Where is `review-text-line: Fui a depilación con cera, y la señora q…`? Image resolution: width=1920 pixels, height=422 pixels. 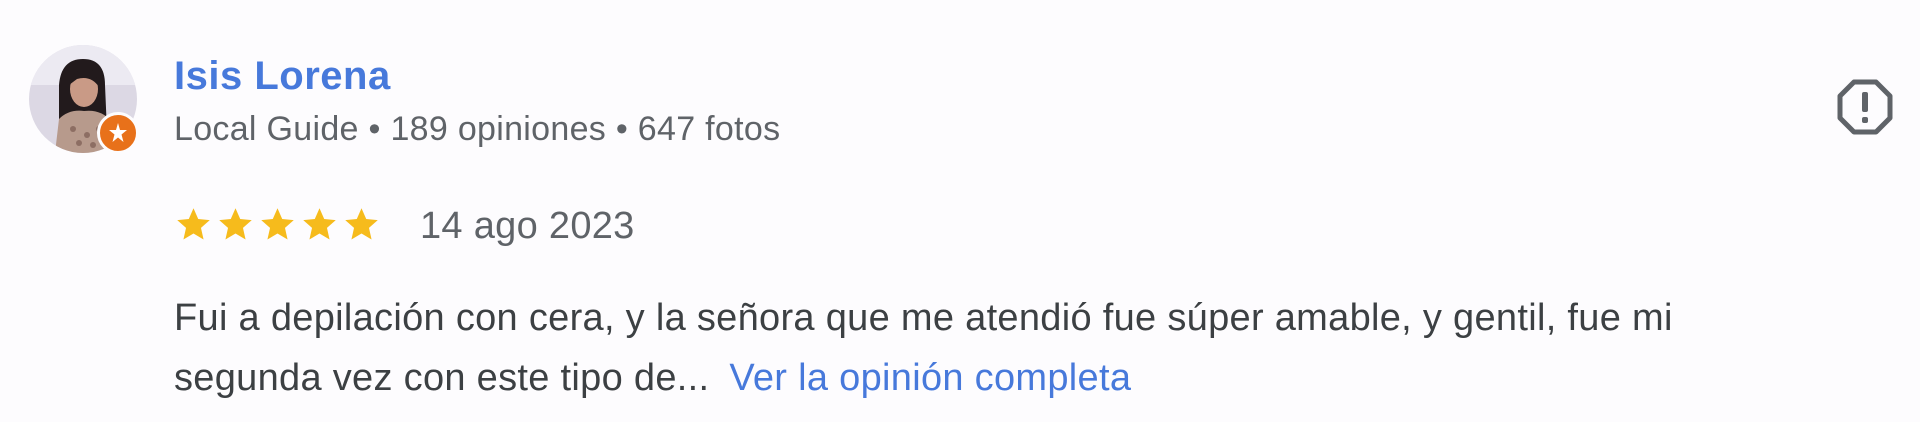
review-text-line: Fui a depilación con cera, y la señora q… is located at coordinates (923, 318).